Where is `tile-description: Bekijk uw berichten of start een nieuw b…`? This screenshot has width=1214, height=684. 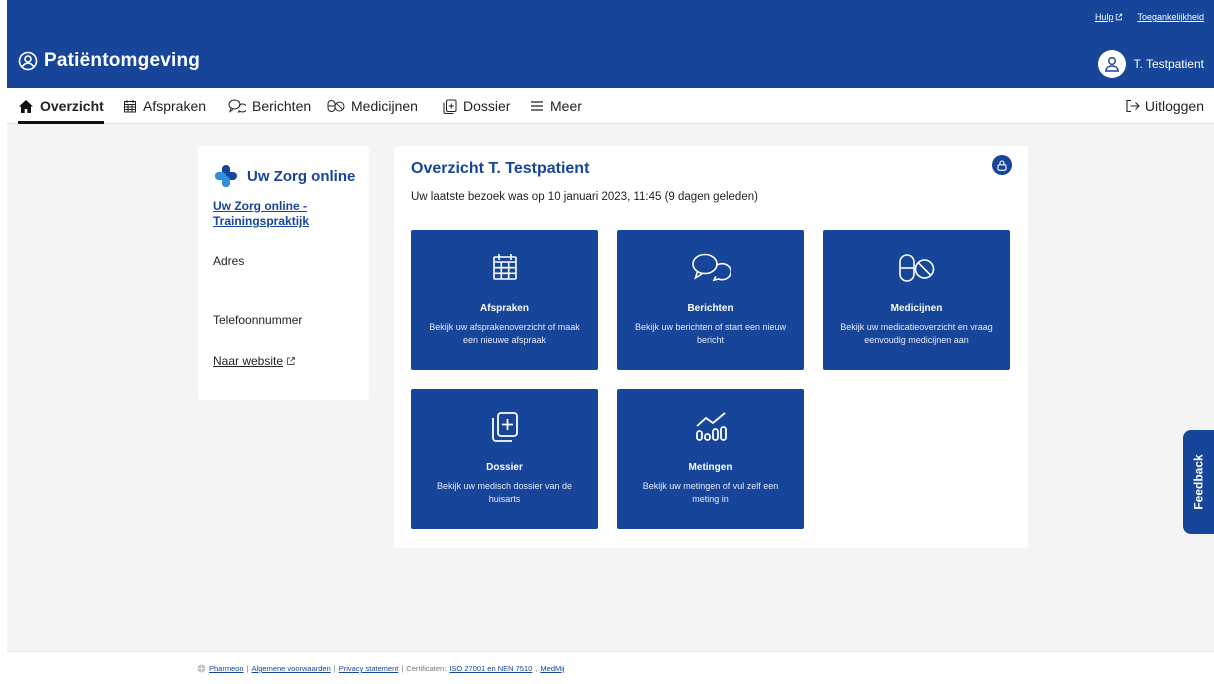 tile-description: Bekijk uw berichten of start een nieuw b… is located at coordinates (710, 333).